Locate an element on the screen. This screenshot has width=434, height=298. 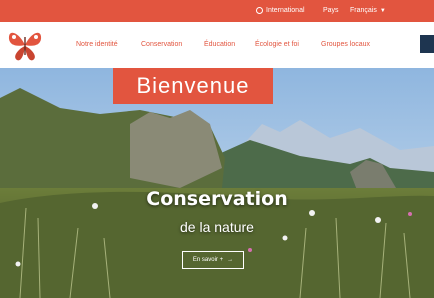
nav-item-groupes-locaux: Groupes locaux is located at coordinates (345, 44).